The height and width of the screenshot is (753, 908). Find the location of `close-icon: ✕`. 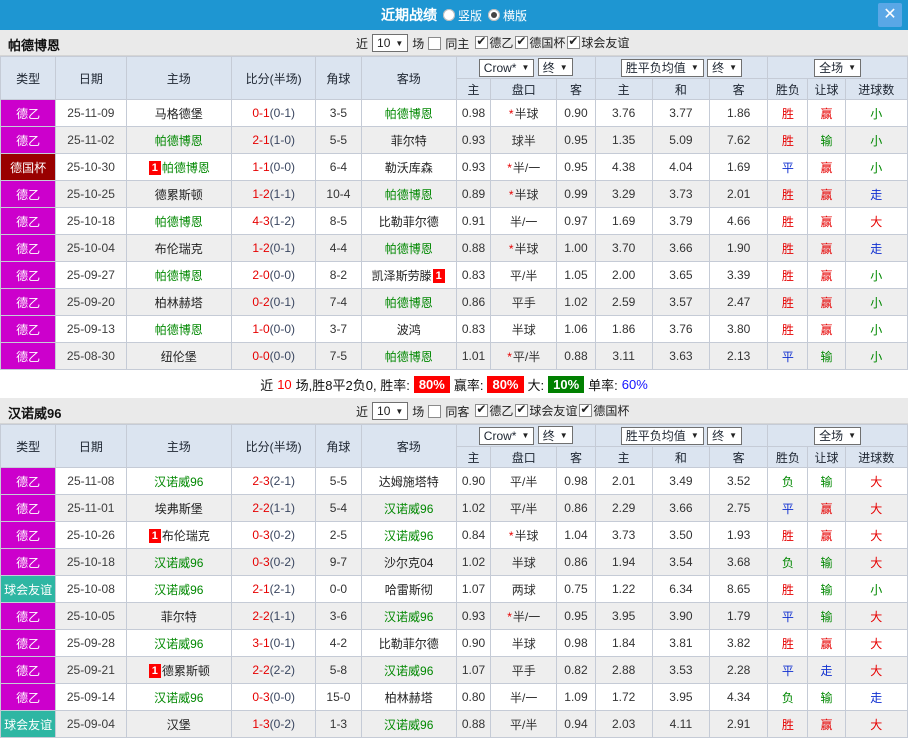

close-icon: ✕ is located at coordinates (890, 15).